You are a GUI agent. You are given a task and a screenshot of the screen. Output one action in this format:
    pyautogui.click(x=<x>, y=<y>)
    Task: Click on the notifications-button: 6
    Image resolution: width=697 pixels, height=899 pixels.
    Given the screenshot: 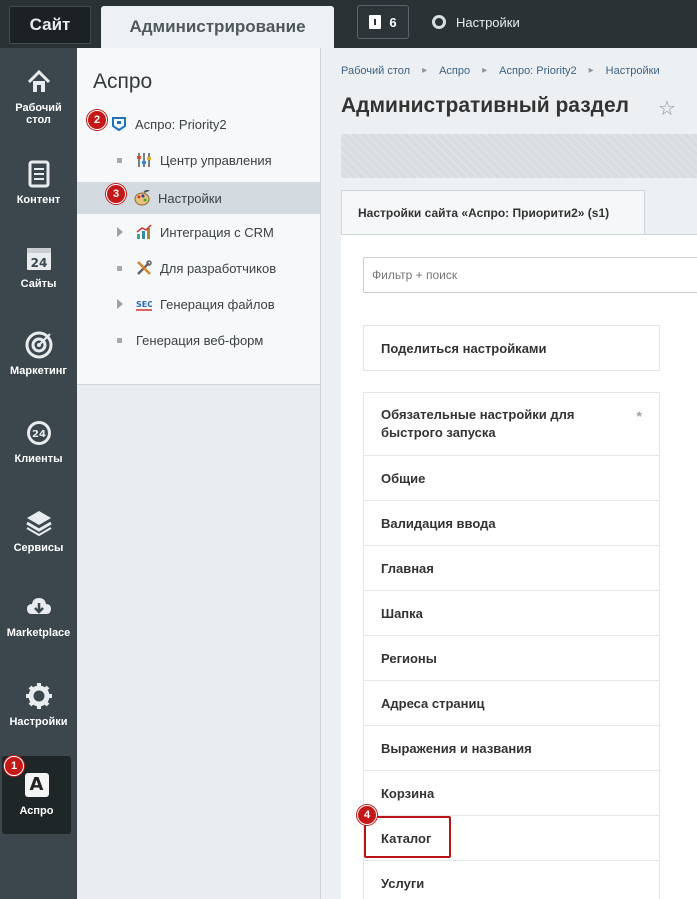 What is the action you would take?
    pyautogui.click(x=383, y=22)
    